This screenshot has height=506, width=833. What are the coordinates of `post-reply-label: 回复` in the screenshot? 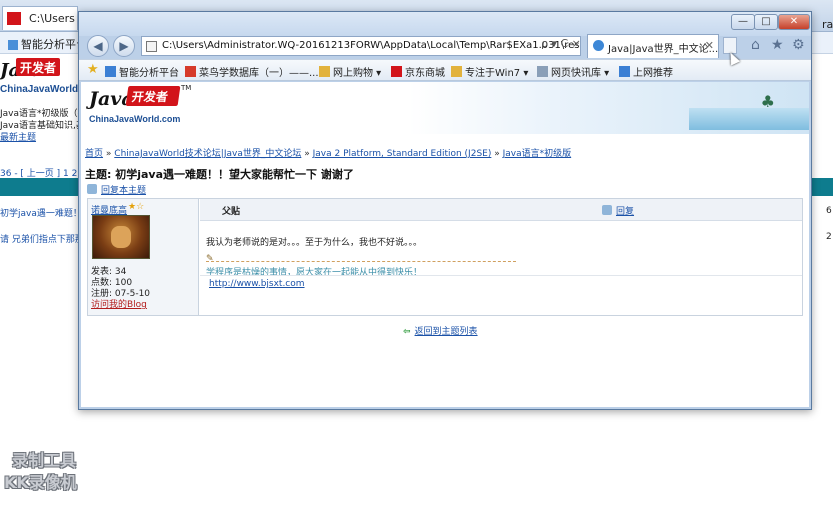 It's located at (625, 212).